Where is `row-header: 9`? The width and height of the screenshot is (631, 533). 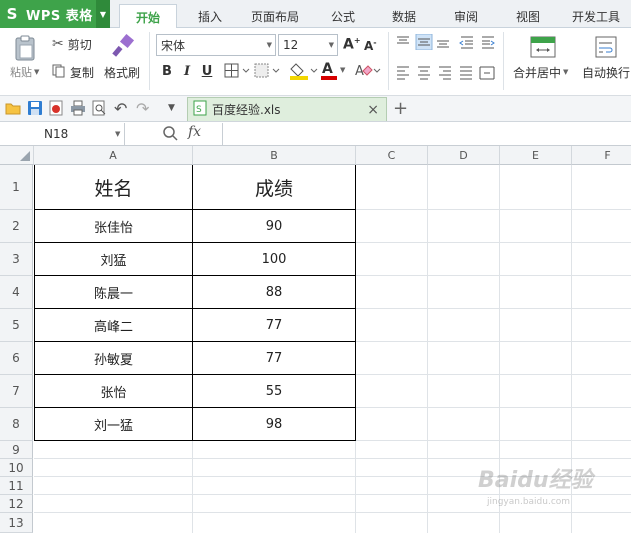
row-header: 9 is located at coordinates (16, 450).